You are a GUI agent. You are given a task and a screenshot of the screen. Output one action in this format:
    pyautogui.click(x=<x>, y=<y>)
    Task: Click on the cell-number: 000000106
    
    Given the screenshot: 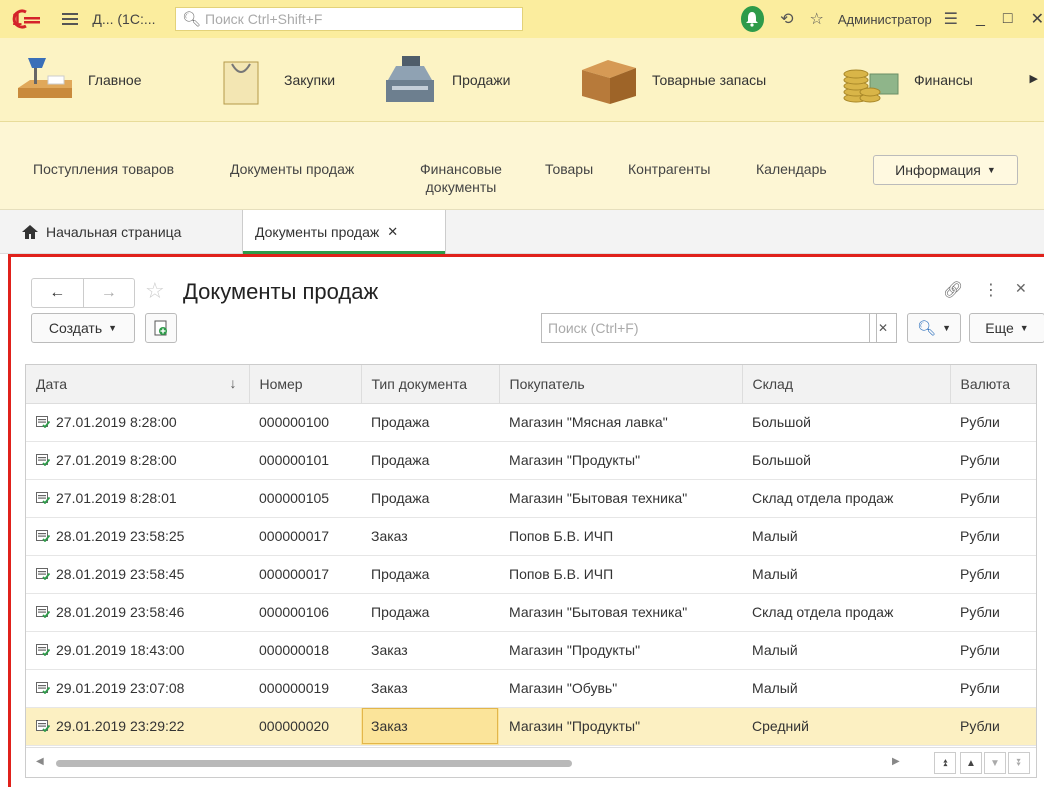 What is the action you would take?
    pyautogui.click(x=305, y=612)
    